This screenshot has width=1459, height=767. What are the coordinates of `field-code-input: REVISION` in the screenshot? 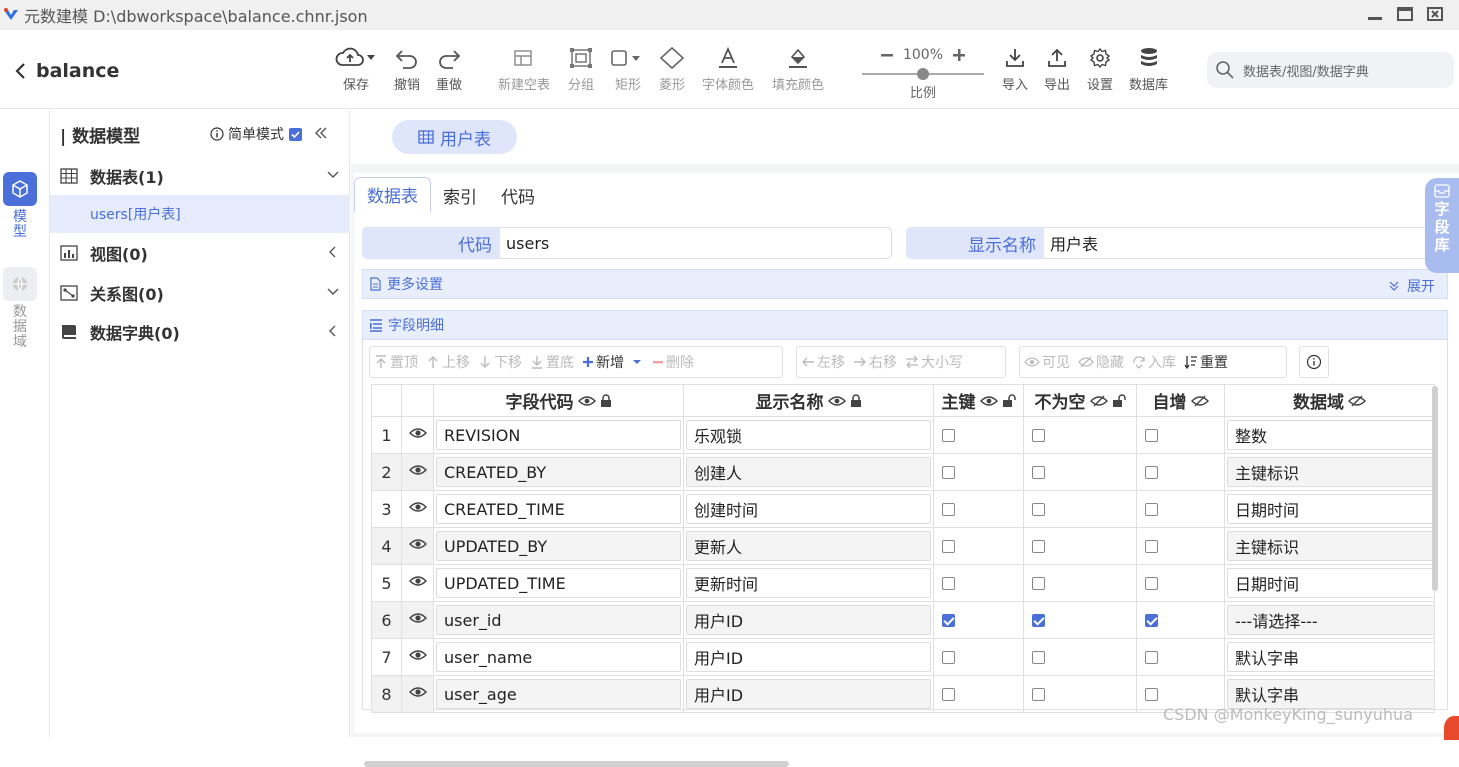 It's located at (558, 435).